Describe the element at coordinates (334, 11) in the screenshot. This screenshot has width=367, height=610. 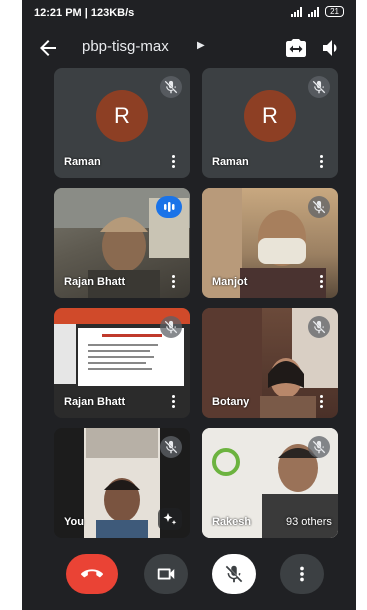
I see `battery-level: 21` at that location.